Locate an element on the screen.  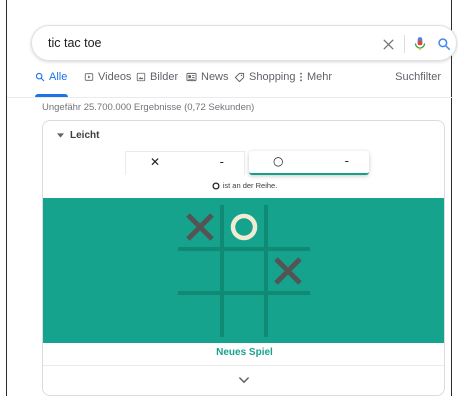
turn-indicator: ist an der Reihe. is located at coordinates (243, 185).